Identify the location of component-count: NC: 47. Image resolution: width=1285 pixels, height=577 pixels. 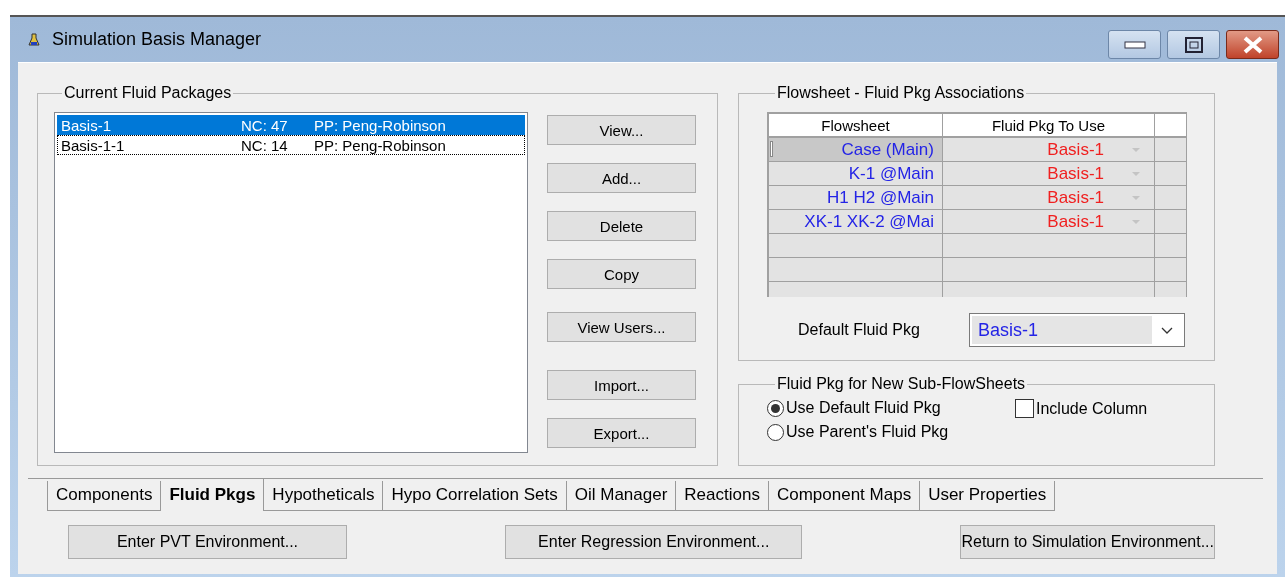
(265, 125).